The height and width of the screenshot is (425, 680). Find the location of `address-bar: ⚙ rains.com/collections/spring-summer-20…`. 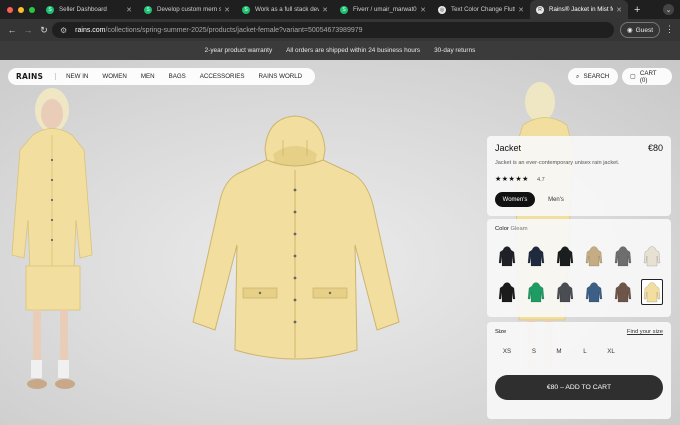

address-bar: ⚙ rains.com/collections/spring-summer-20… is located at coordinates (333, 30).